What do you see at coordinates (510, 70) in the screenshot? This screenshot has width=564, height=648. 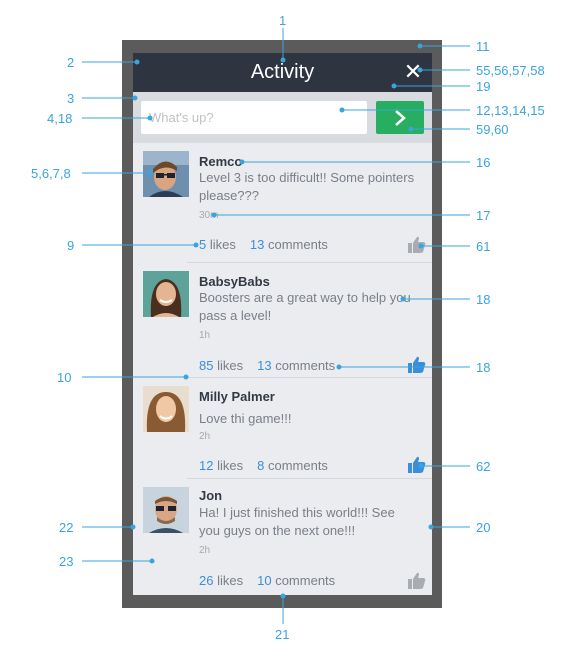 I see `callout-label: 55,56,57,58` at bounding box center [510, 70].